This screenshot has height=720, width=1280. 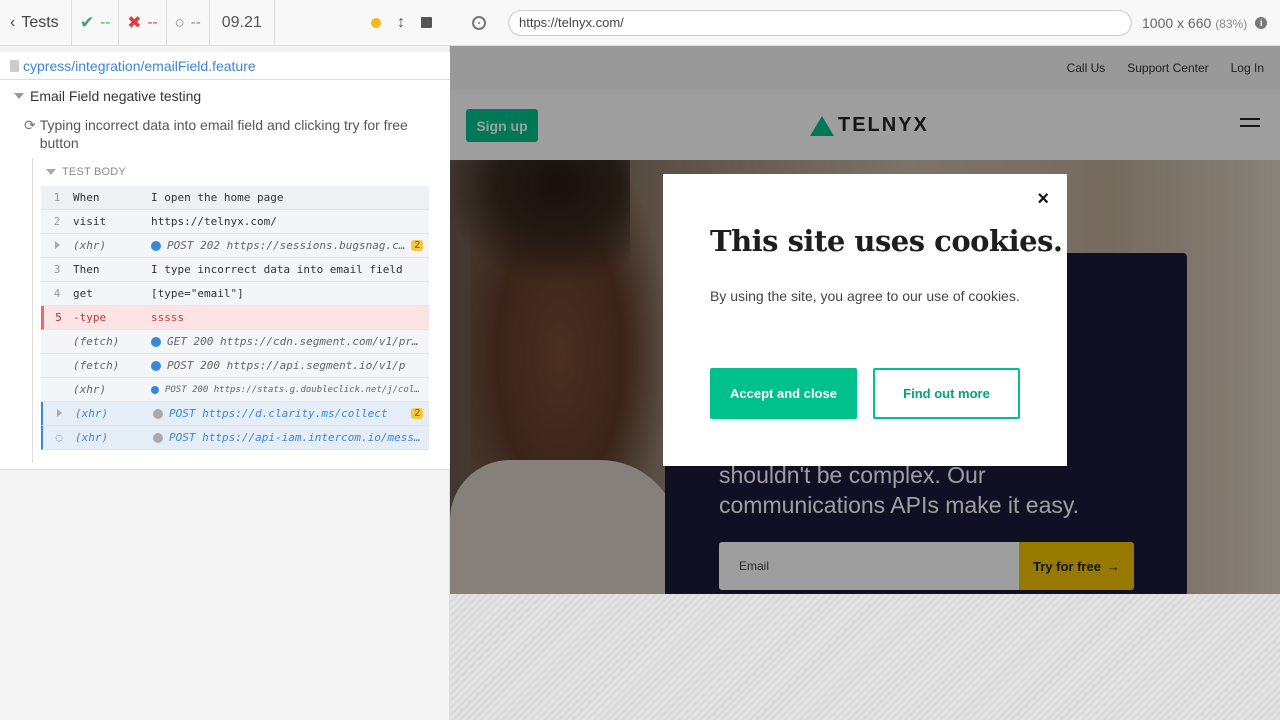 I want to click on test-body-divider, so click(x=32, y=310).